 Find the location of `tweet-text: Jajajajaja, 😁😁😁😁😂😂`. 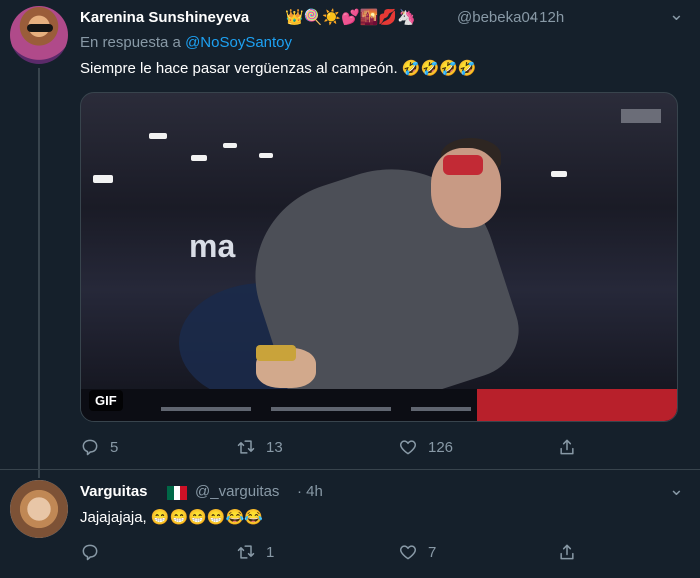

tweet-text: Jajajajaja, 😁😁😁😁😂😂 is located at coordinates (171, 517).